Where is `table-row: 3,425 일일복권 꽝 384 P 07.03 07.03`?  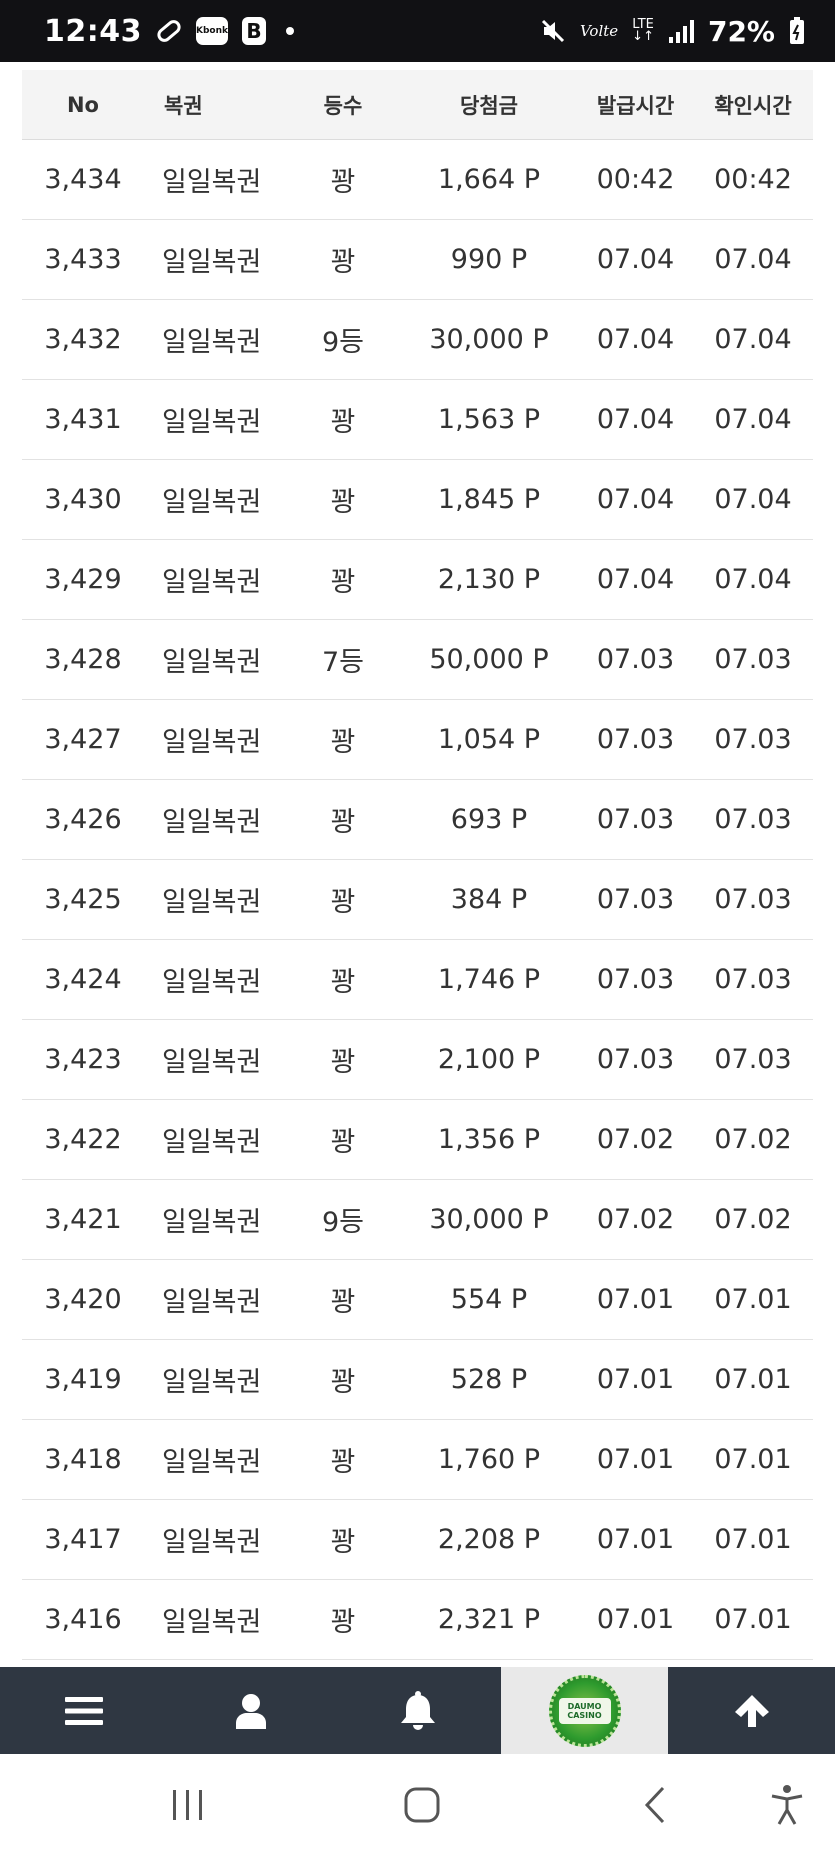 table-row: 3,425 일일복권 꽝 384 P 07.03 07.03 is located at coordinates (417, 900).